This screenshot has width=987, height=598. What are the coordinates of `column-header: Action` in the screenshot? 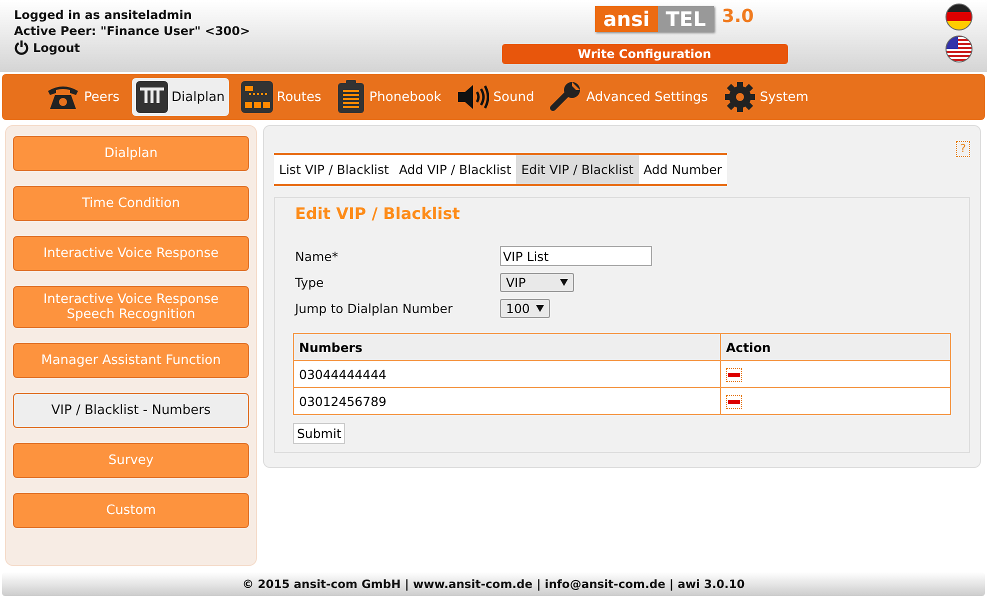 It's located at (835, 347).